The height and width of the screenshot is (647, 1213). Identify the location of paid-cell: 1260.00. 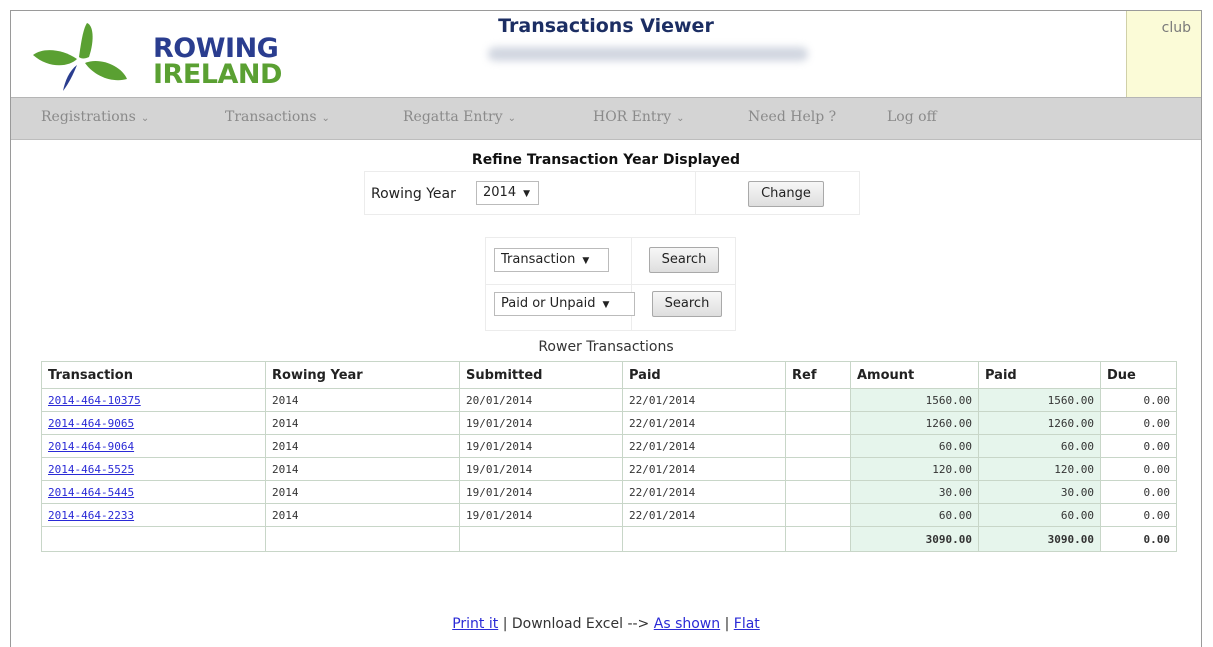
(1039, 423).